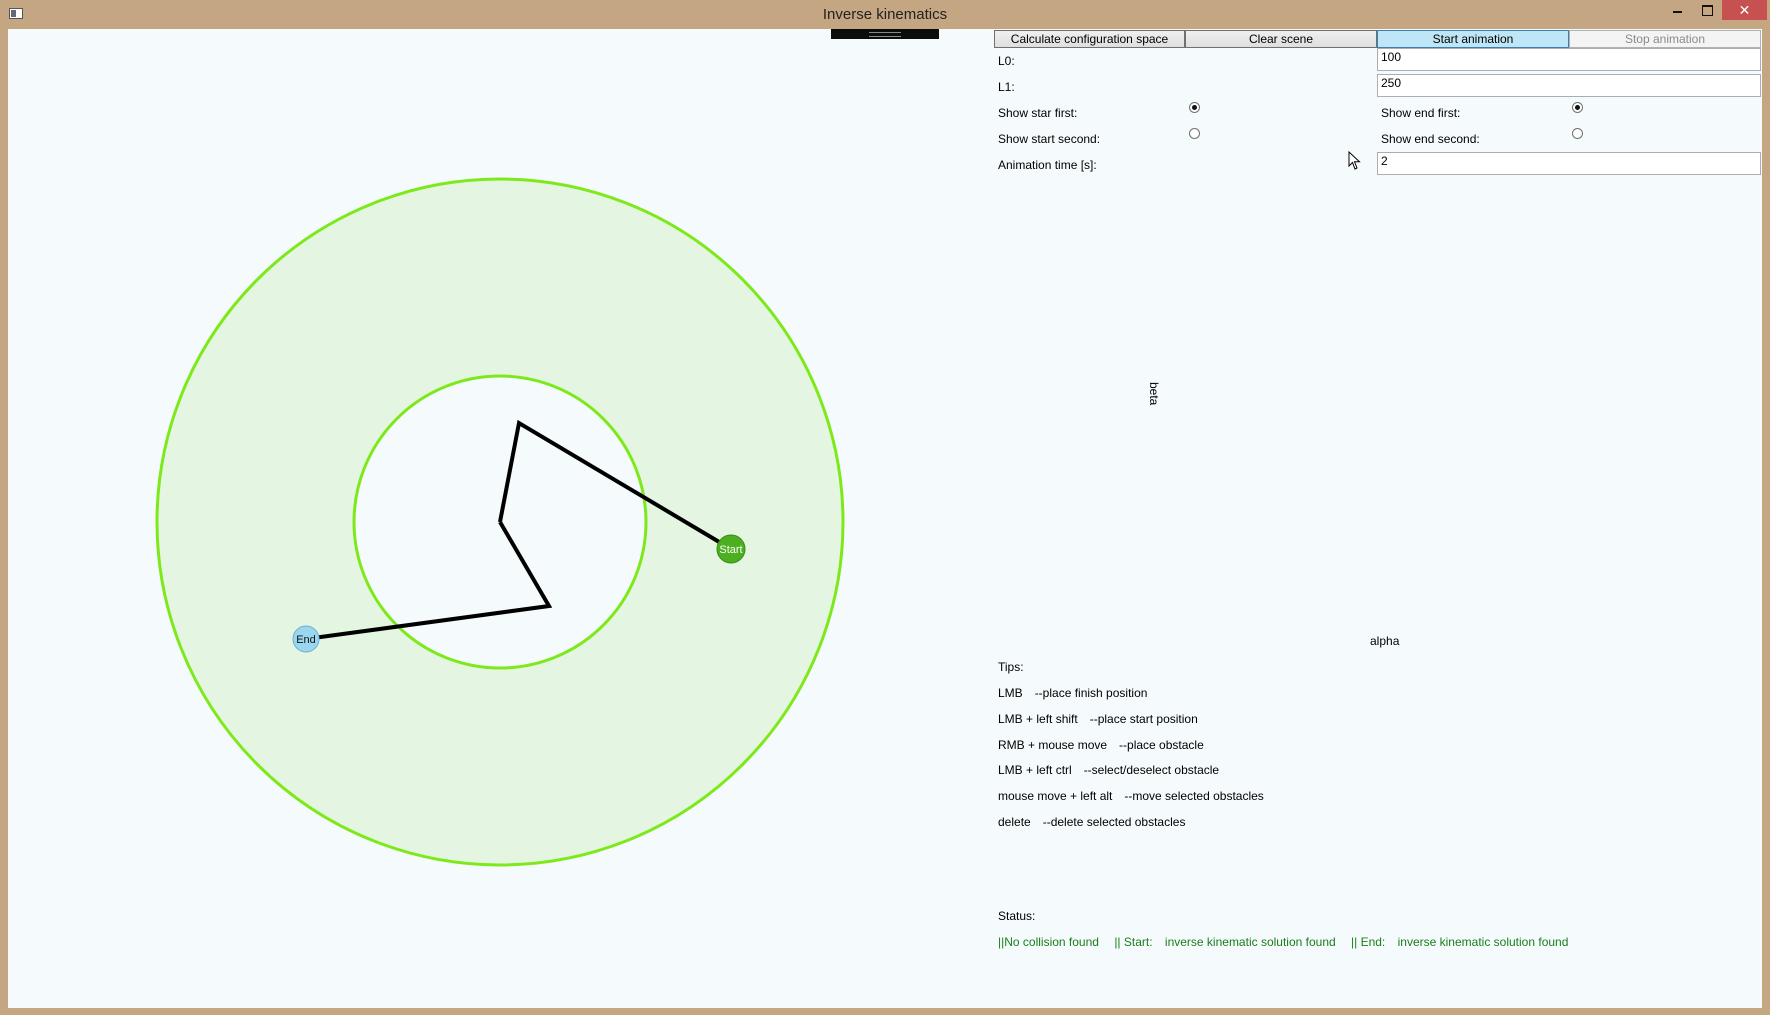 The width and height of the screenshot is (1770, 1015). I want to click on status-start-text: inverse kinematic solution found, so click(1250, 942).